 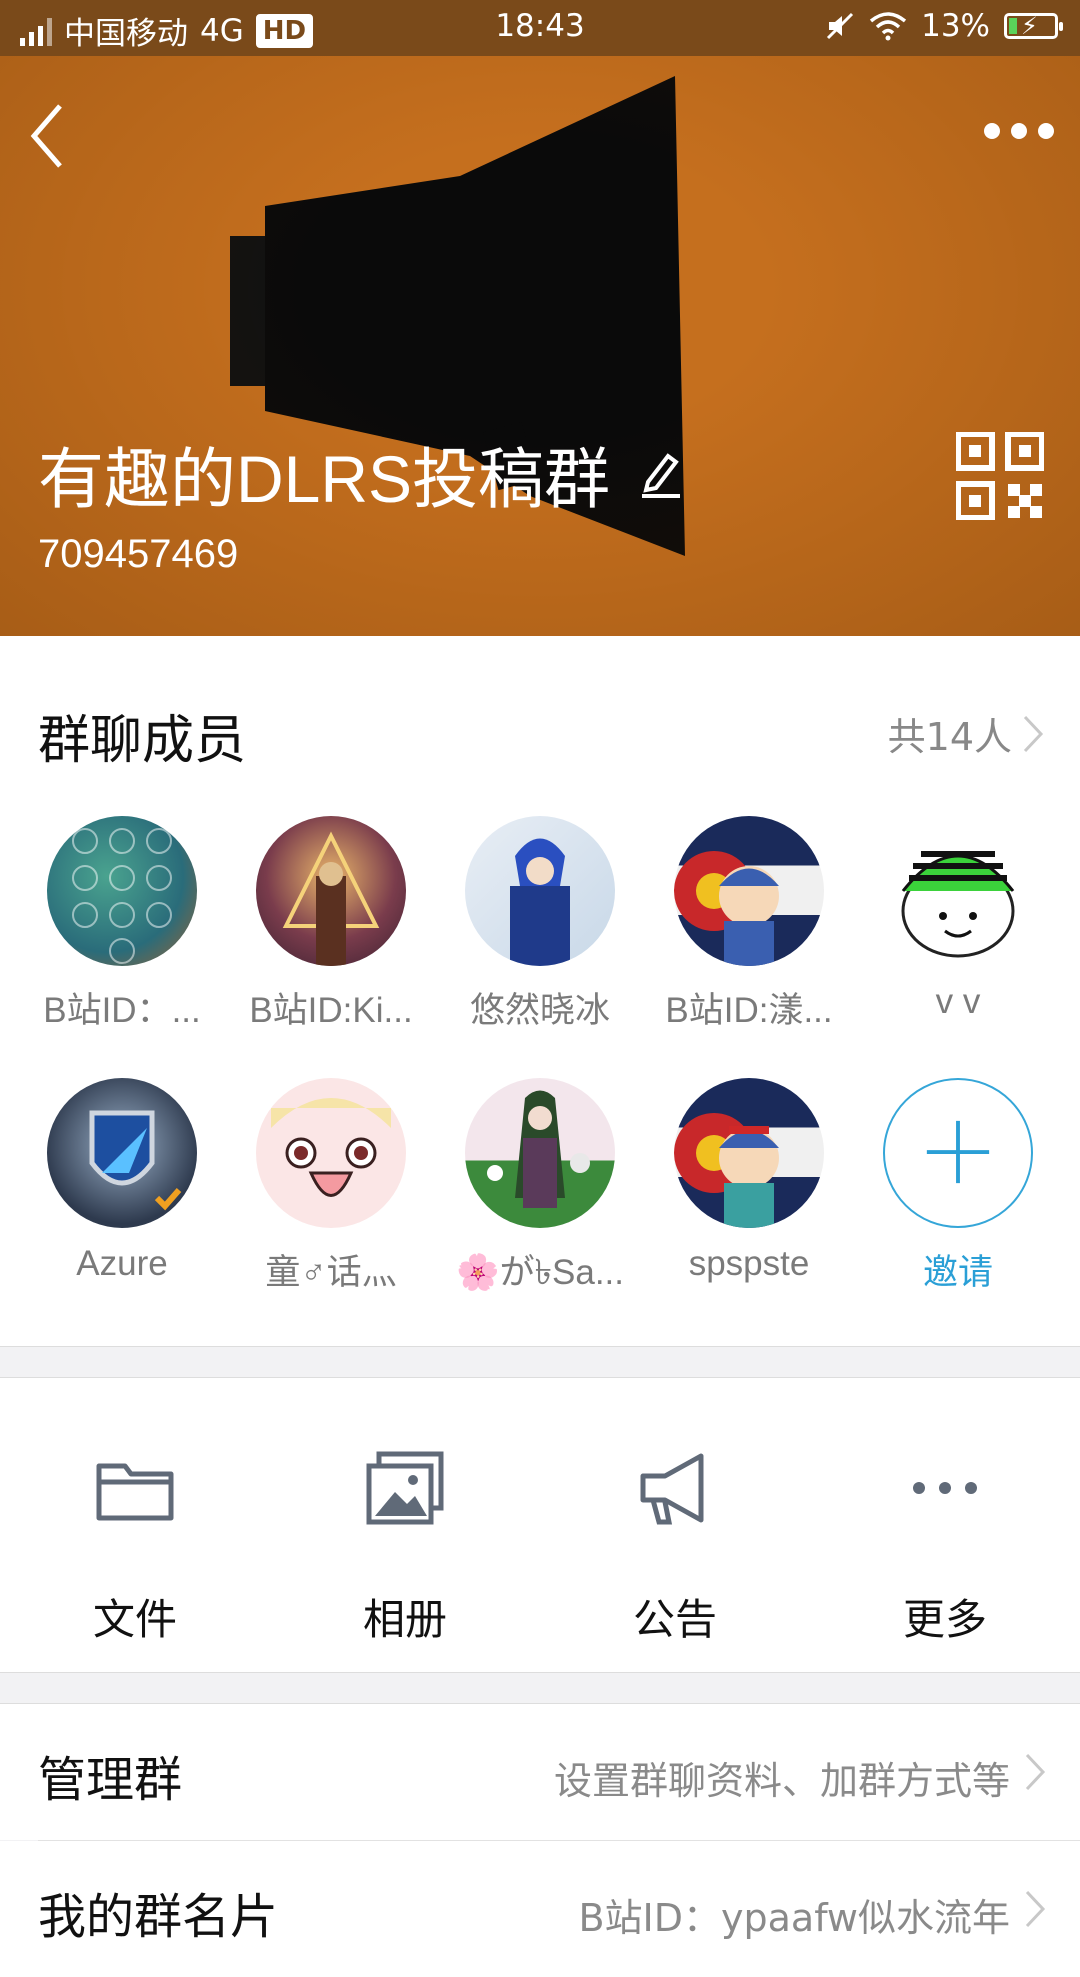 I want to click on more-button: 更多, so click(x=945, y=1525).